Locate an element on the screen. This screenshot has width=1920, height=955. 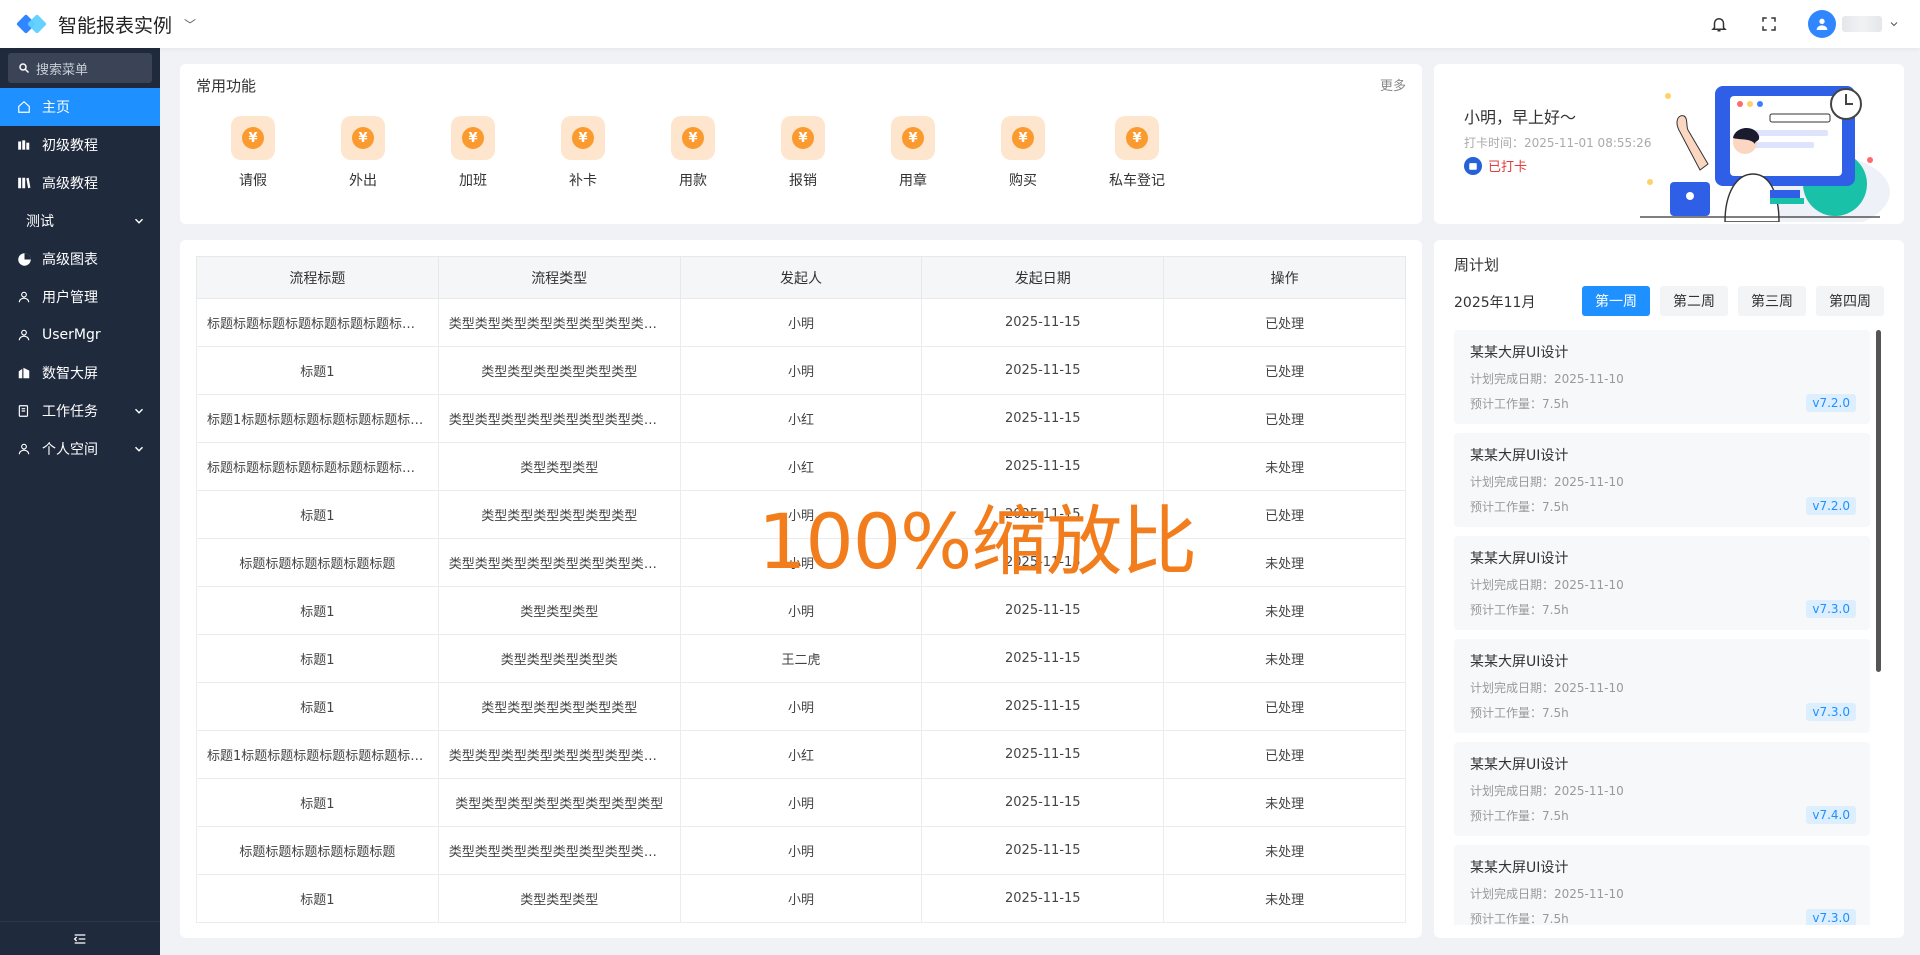
quick-function-item: ¥ 加班 is located at coordinates (473, 153).